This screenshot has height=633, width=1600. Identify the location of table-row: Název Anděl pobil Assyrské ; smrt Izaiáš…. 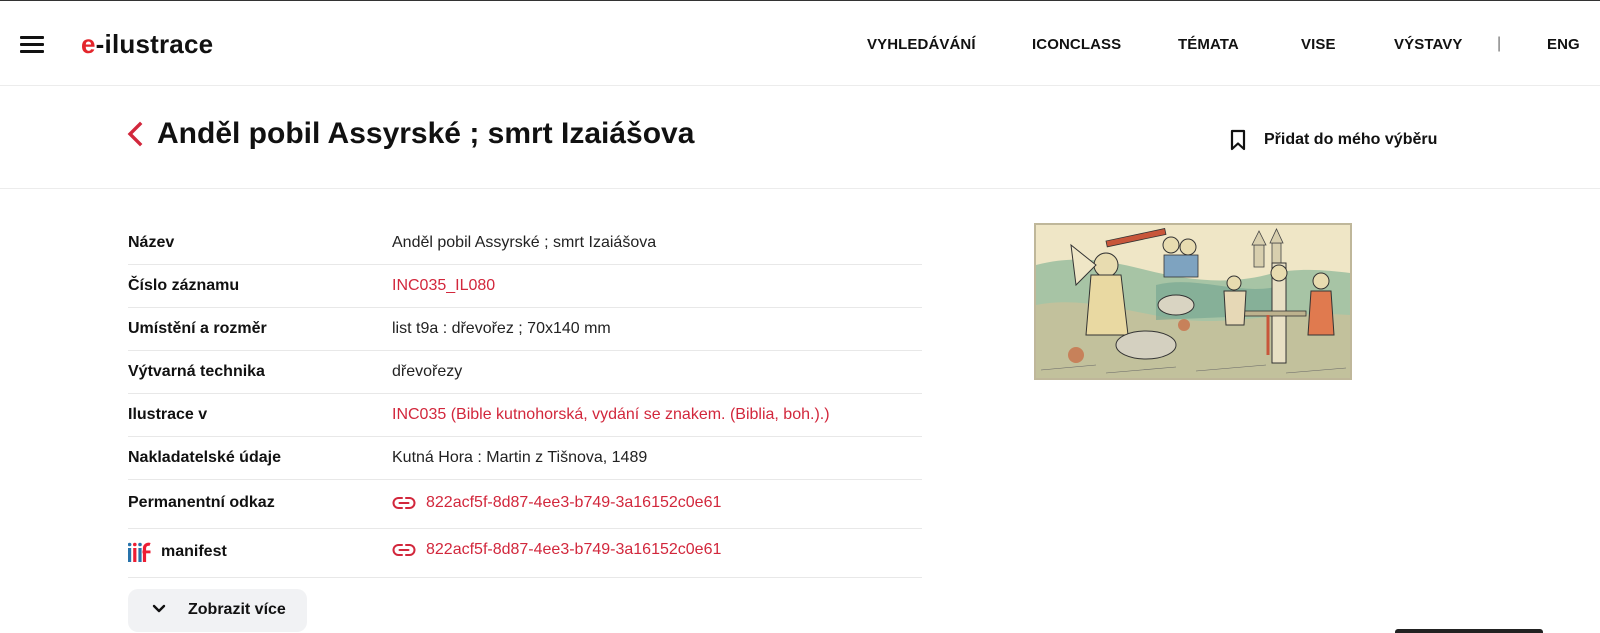
(525, 243).